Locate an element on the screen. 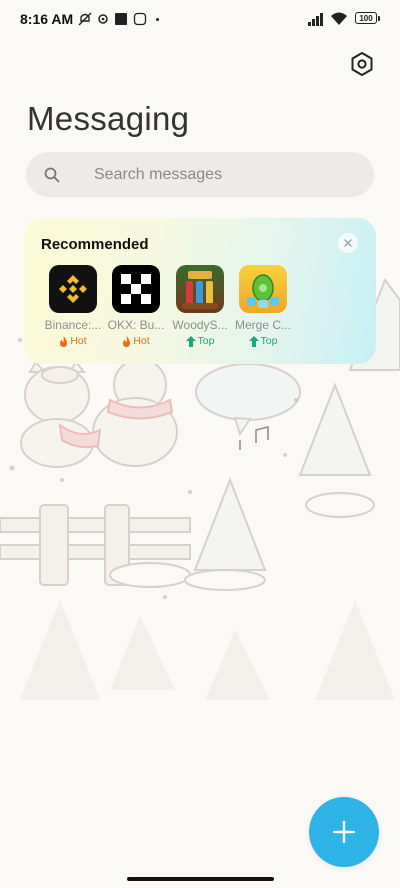 This screenshot has width=400, height=888. recommended-app-binance: Binance:... Hot is located at coordinates (73, 306).